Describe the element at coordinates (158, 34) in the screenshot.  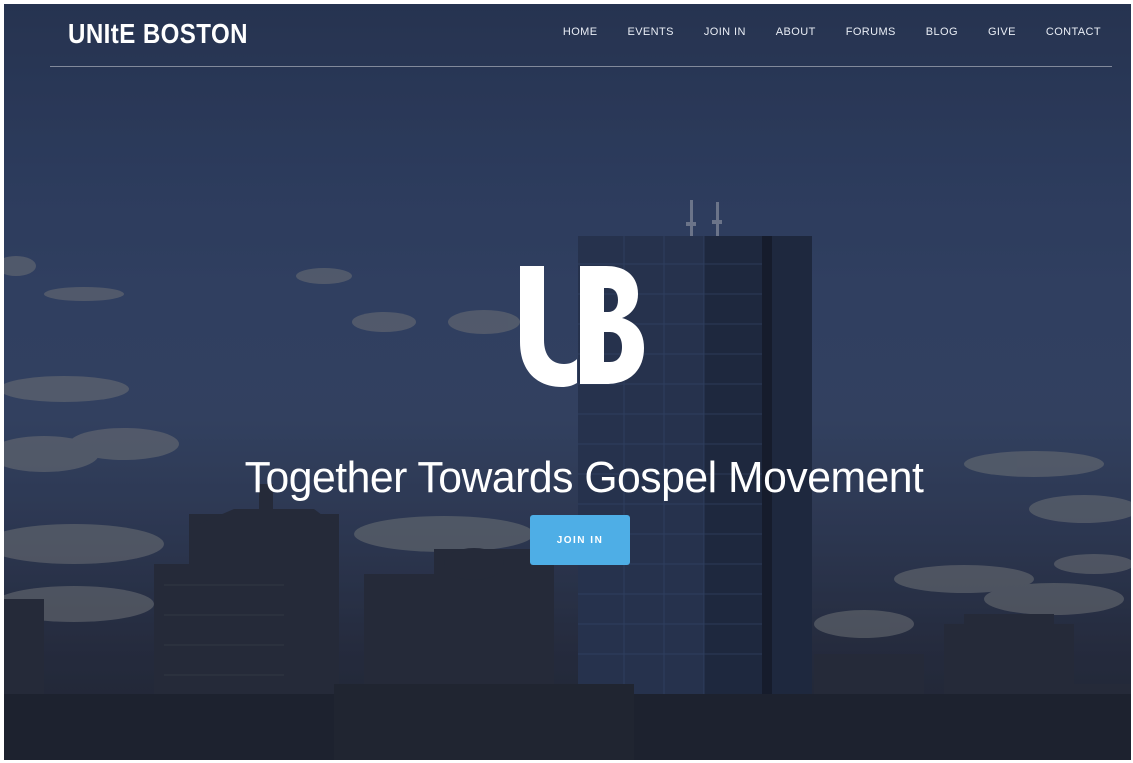
I see `site-logo-wordmark: UNItE BOSTON` at that location.